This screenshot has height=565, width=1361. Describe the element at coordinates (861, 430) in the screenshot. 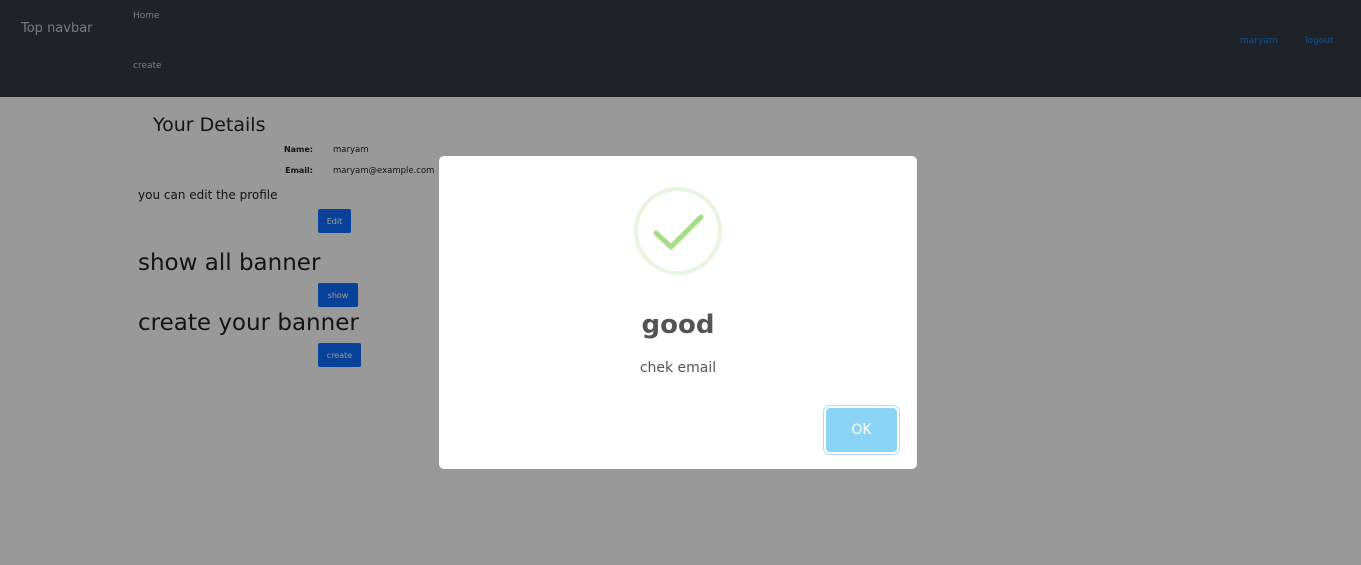

I see `ok-button: OK` at that location.